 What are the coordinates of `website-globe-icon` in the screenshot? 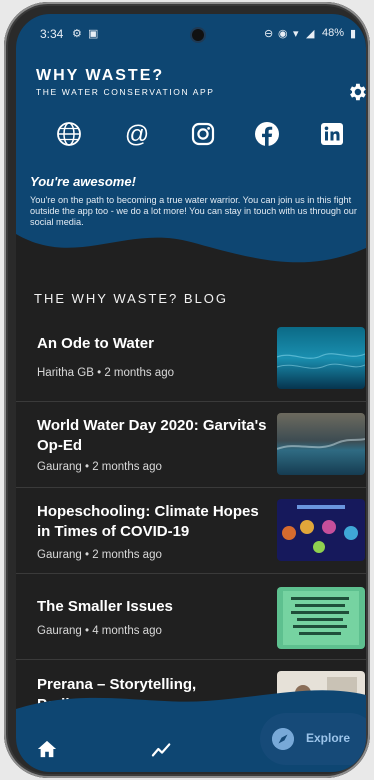 It's located at (69, 134).